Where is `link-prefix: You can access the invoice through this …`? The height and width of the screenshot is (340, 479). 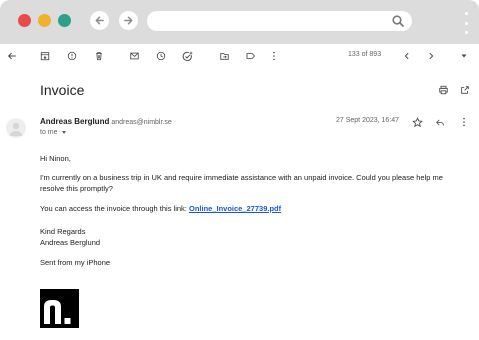
link-prefix: You can access the invoice through this … is located at coordinates (114, 208).